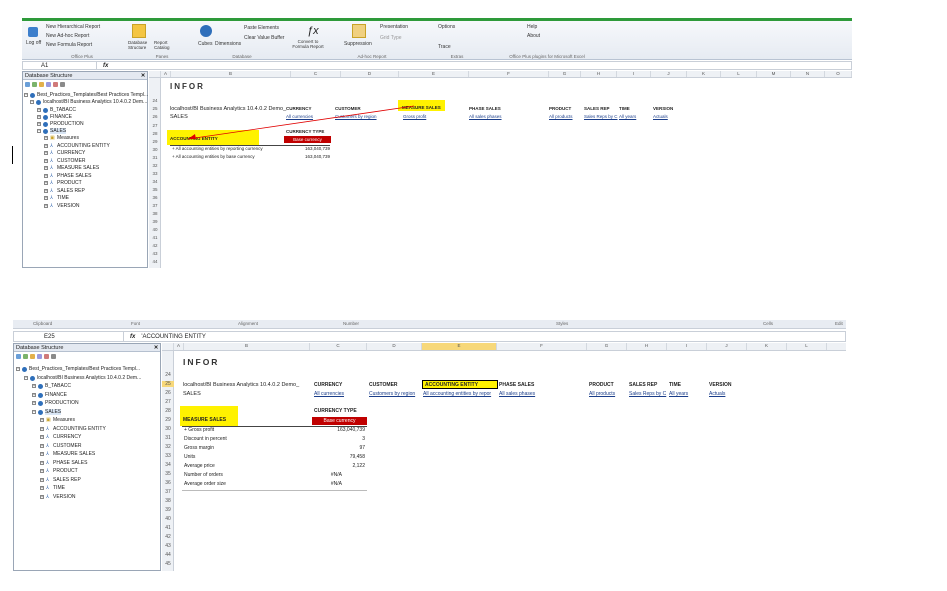 This screenshot has width=947, height=591. What do you see at coordinates (446, 27) in the screenshot?
I see `options-button: Options` at bounding box center [446, 27].